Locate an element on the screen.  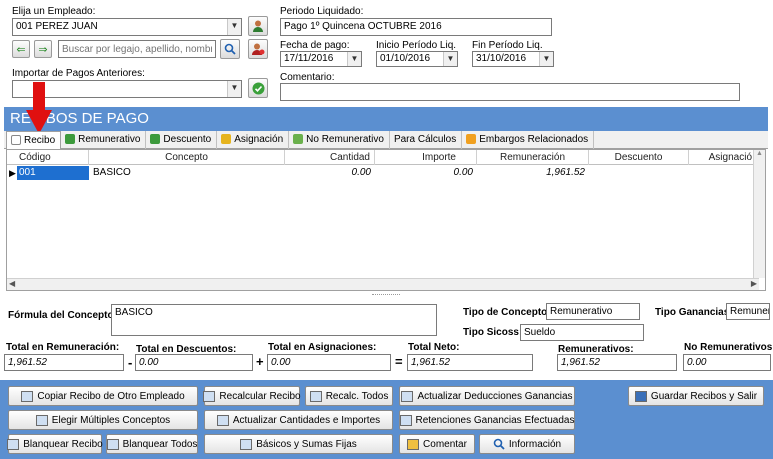
employee-search-input is located at coordinates (137, 49).